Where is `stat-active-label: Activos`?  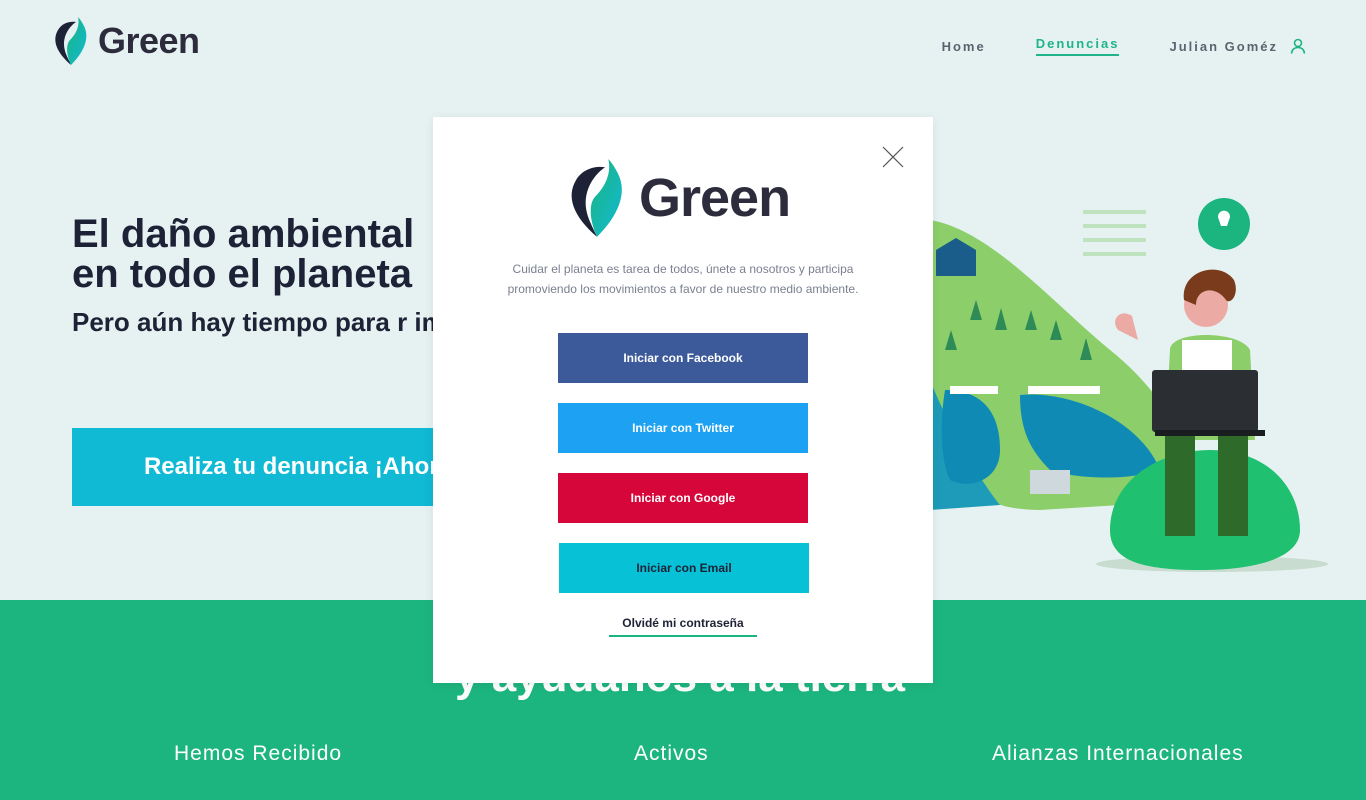 stat-active-label: Activos is located at coordinates (671, 753).